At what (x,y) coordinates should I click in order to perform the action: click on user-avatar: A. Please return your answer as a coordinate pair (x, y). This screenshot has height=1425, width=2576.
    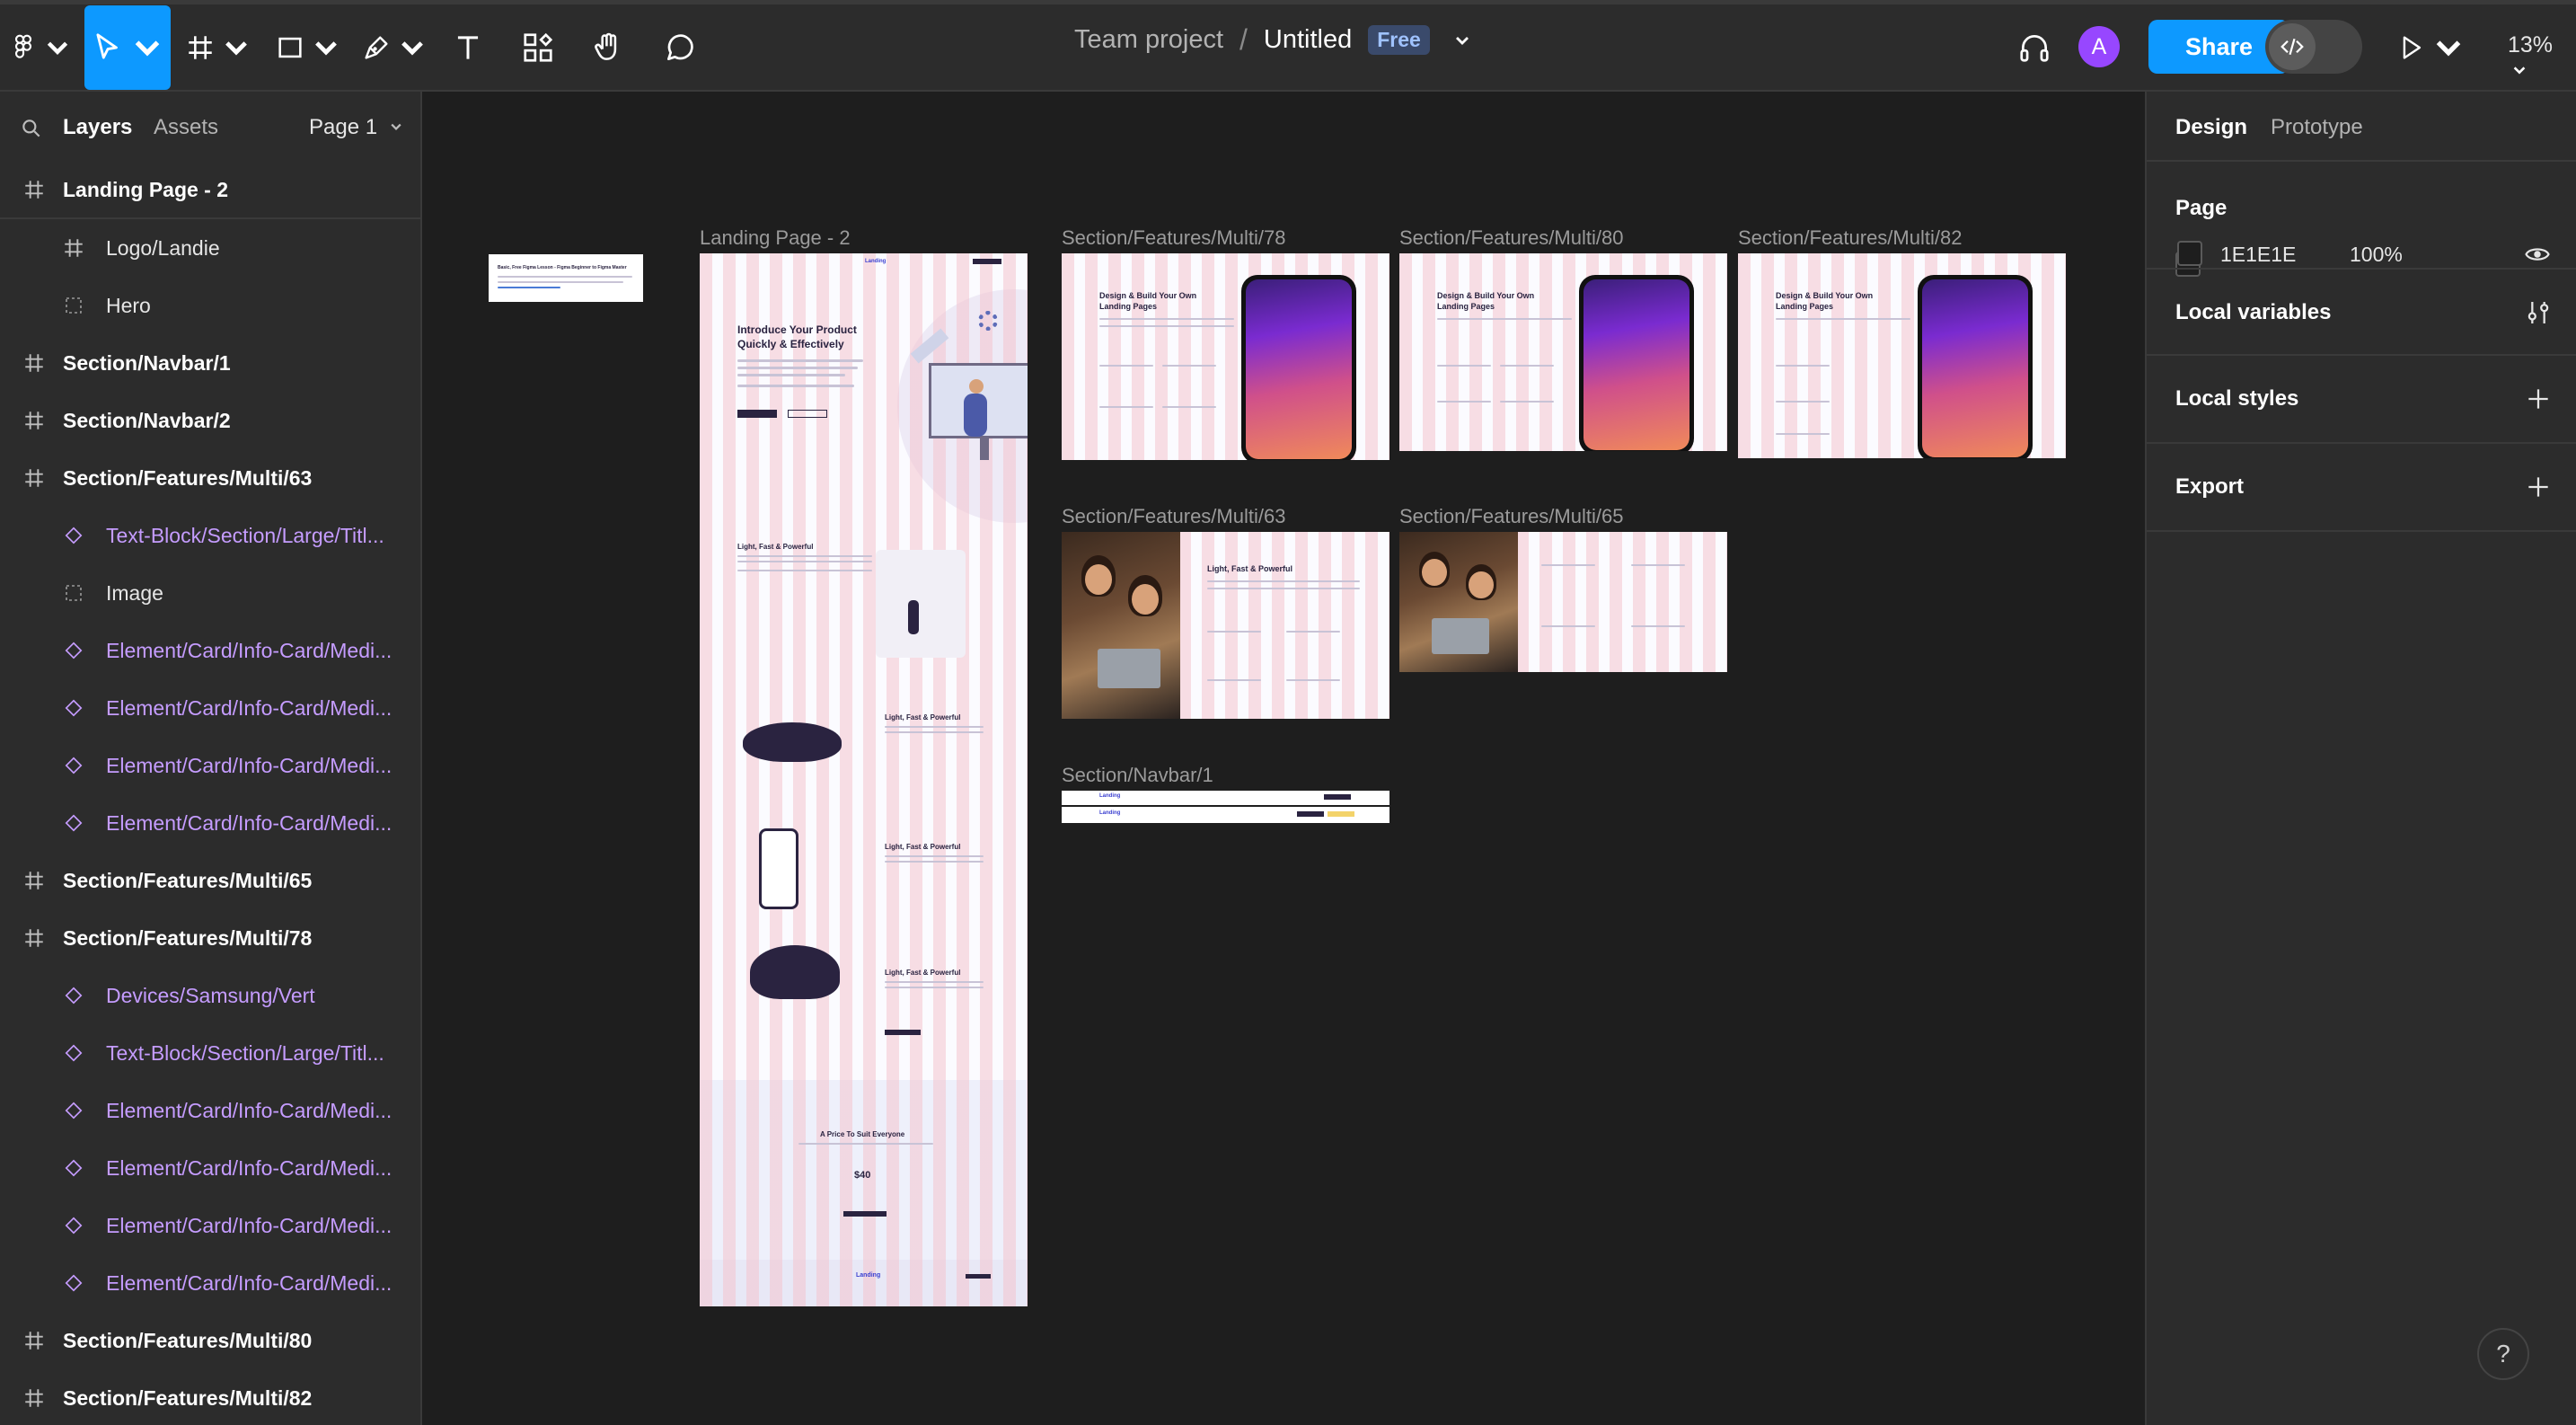
    Looking at the image, I should click on (2099, 46).